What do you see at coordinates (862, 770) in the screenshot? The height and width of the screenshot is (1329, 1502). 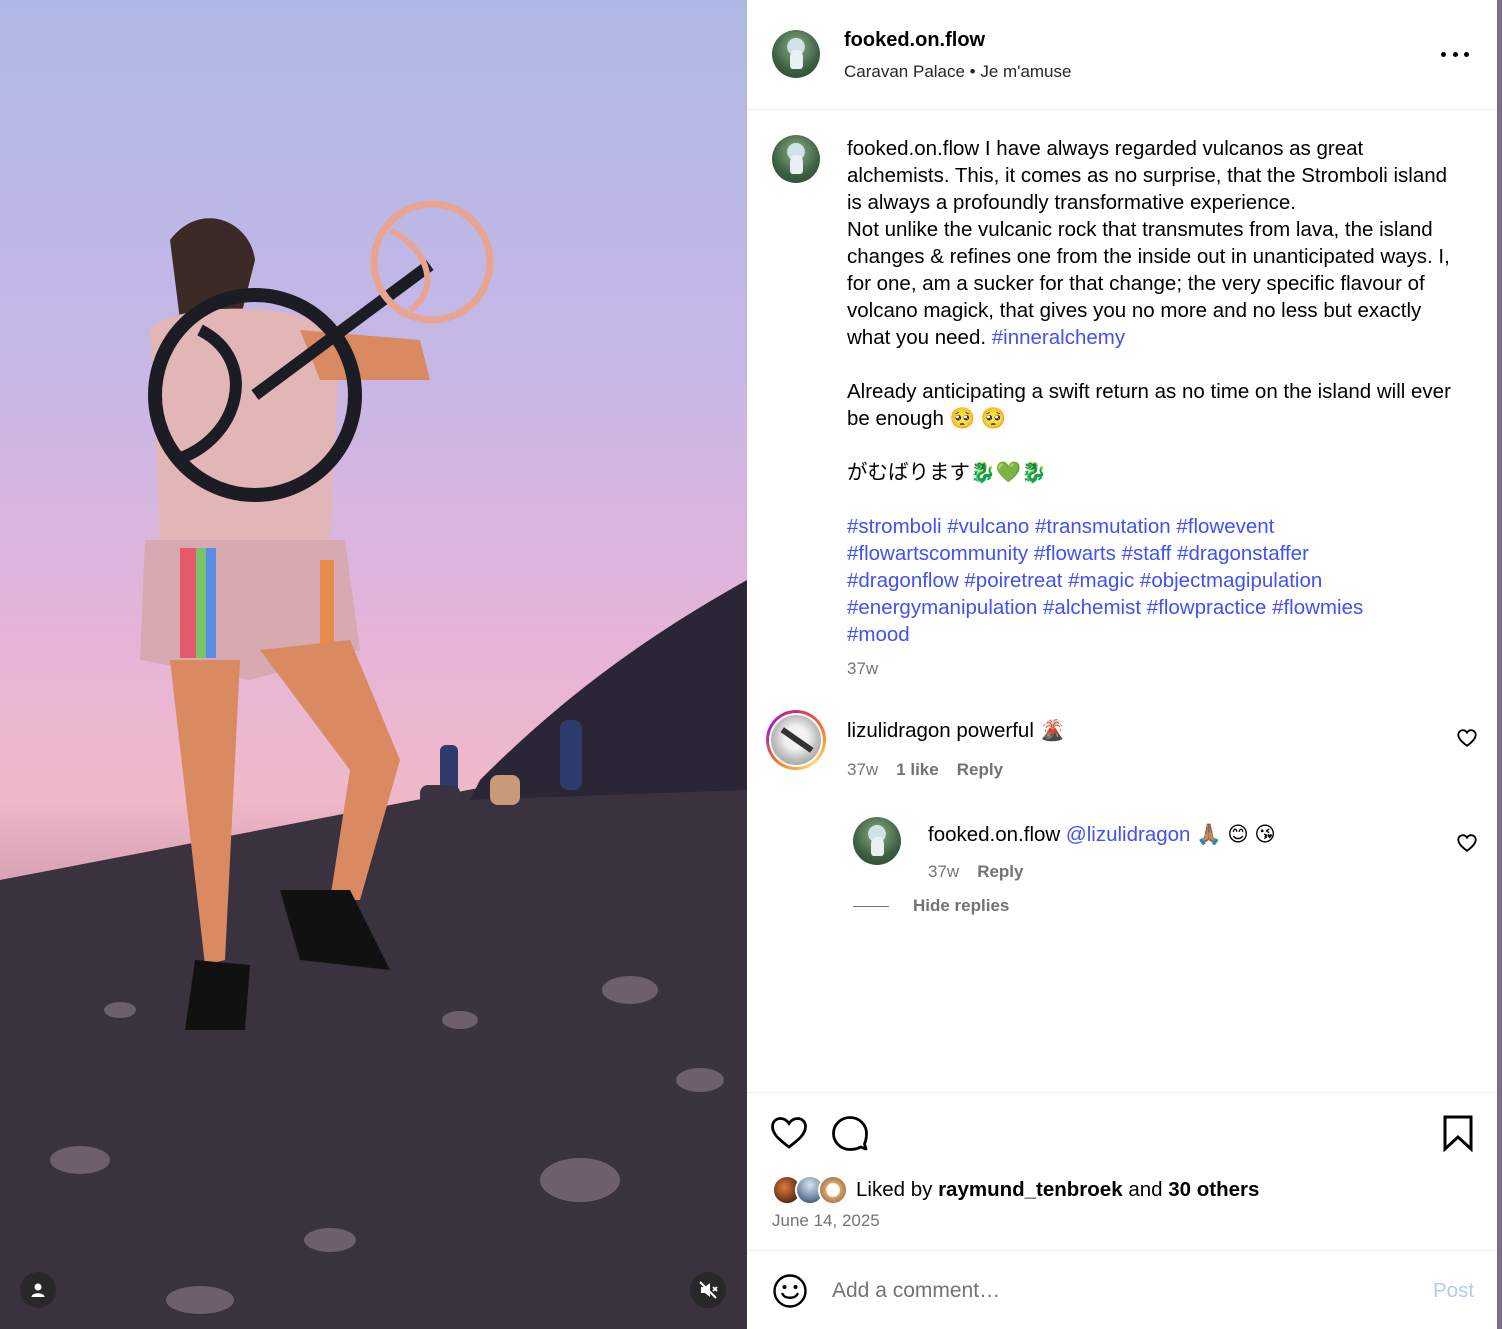 I see `comment-timestamp: 37w` at bounding box center [862, 770].